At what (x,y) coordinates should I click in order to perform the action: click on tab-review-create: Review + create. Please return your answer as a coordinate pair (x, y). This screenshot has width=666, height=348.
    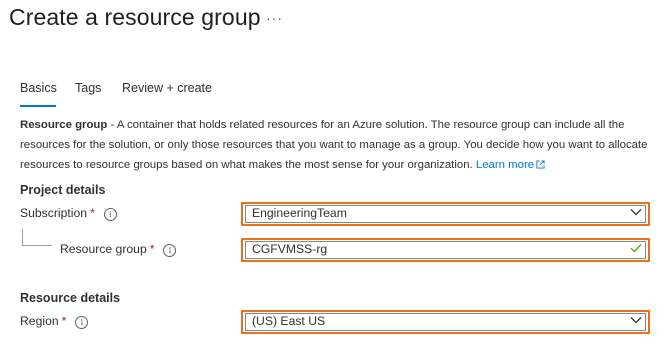
    Looking at the image, I should click on (167, 88).